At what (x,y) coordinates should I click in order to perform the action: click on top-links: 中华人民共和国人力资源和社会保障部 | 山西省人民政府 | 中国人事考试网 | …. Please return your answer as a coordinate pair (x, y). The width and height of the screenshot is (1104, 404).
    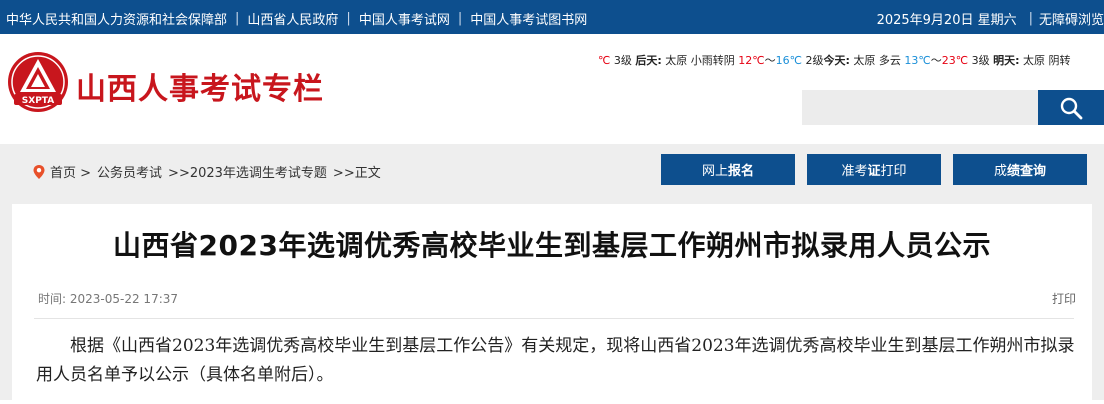
    Looking at the image, I should click on (296, 18).